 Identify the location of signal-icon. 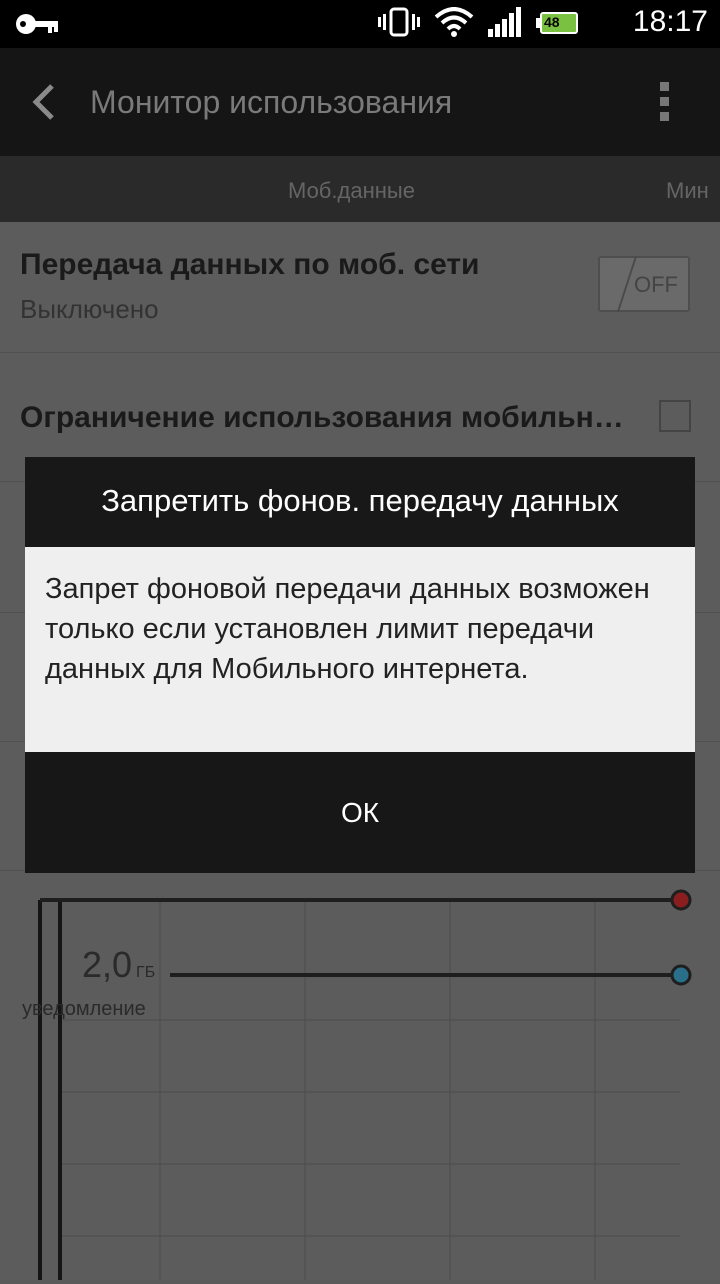
(505, 24).